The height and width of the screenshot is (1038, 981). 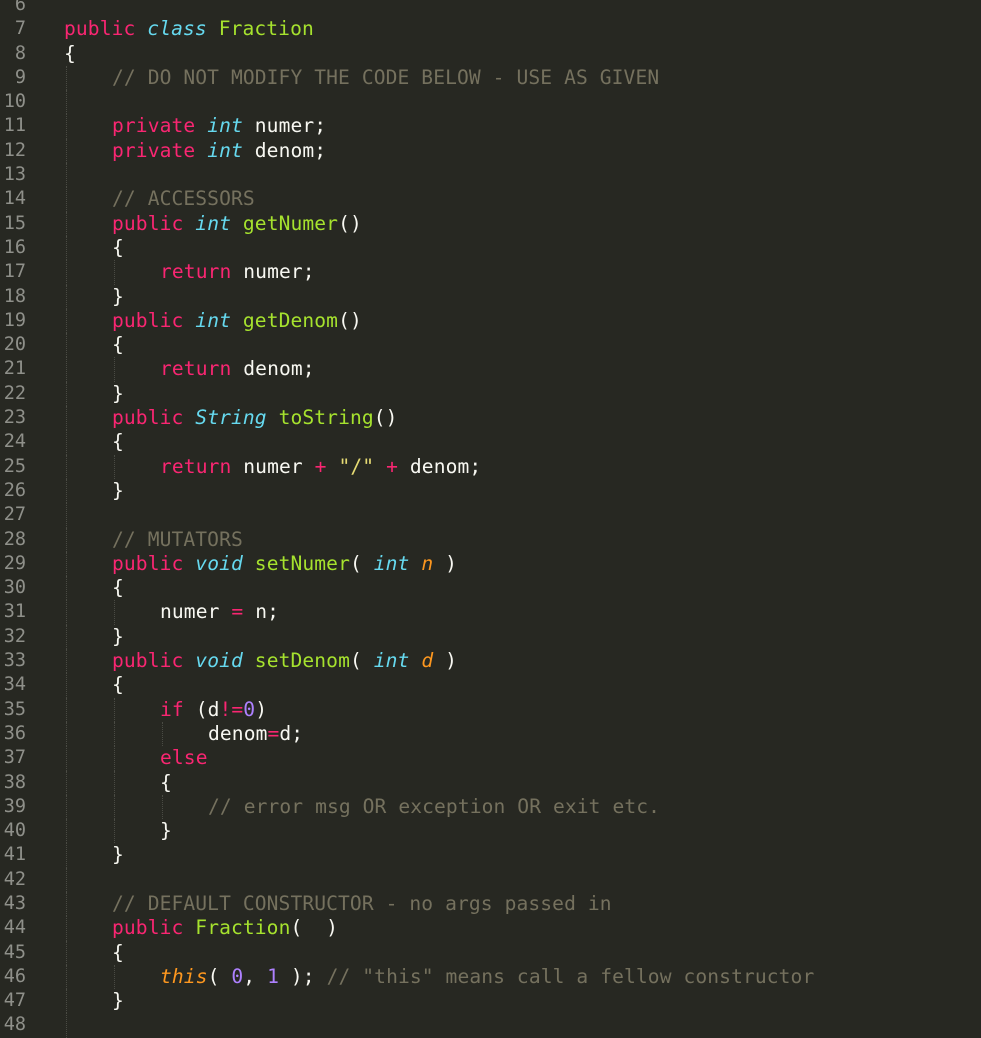 I want to click on line-number: 30, so click(x=14, y=588).